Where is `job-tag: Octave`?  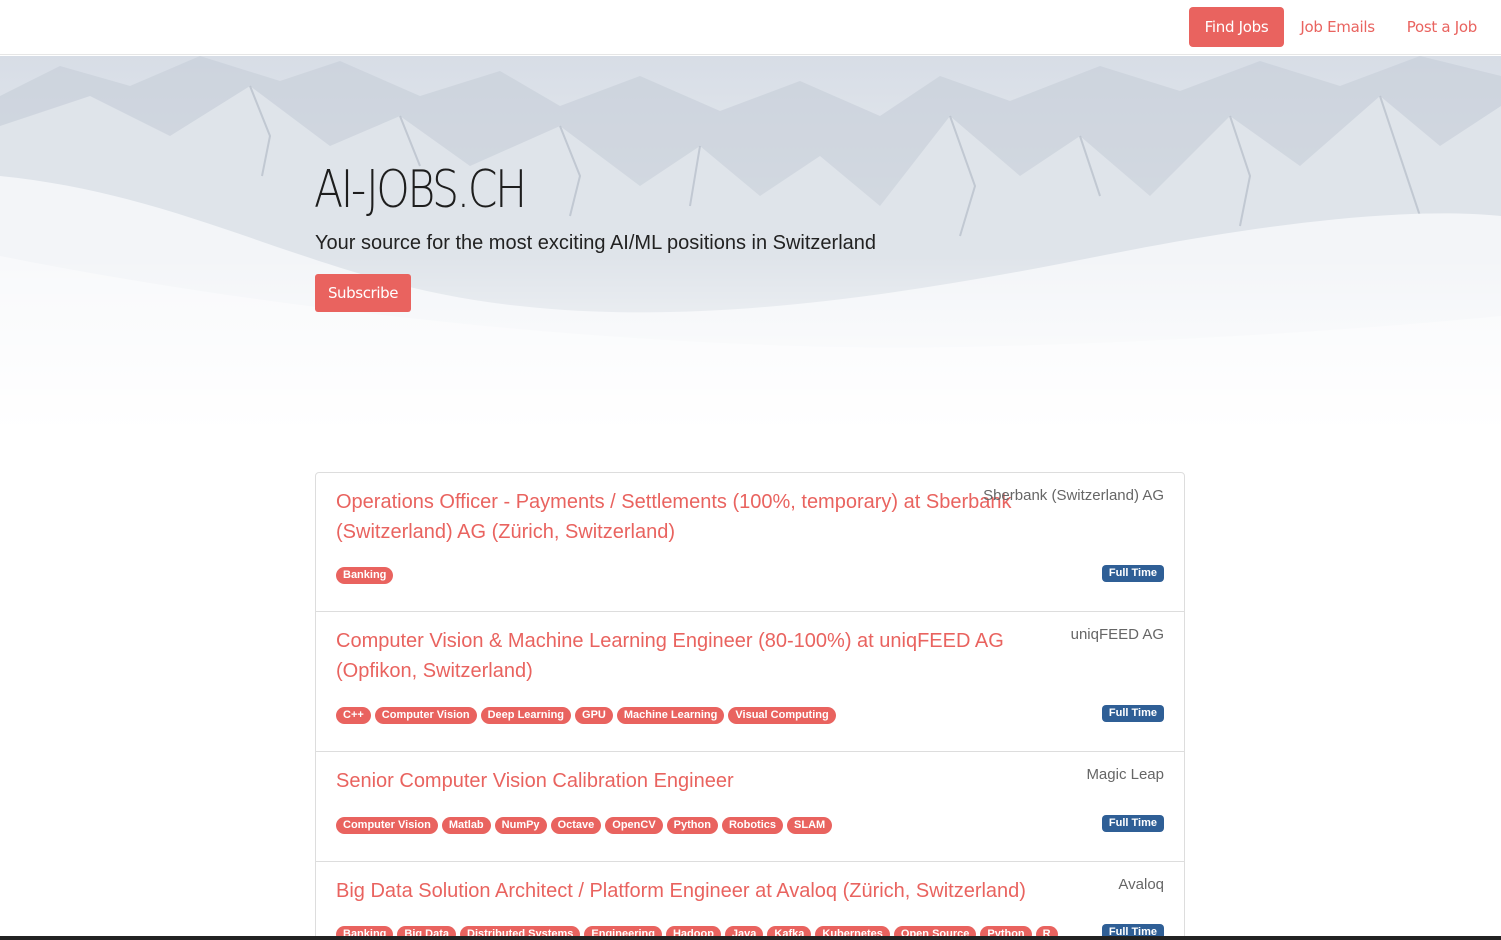 job-tag: Octave is located at coordinates (576, 825).